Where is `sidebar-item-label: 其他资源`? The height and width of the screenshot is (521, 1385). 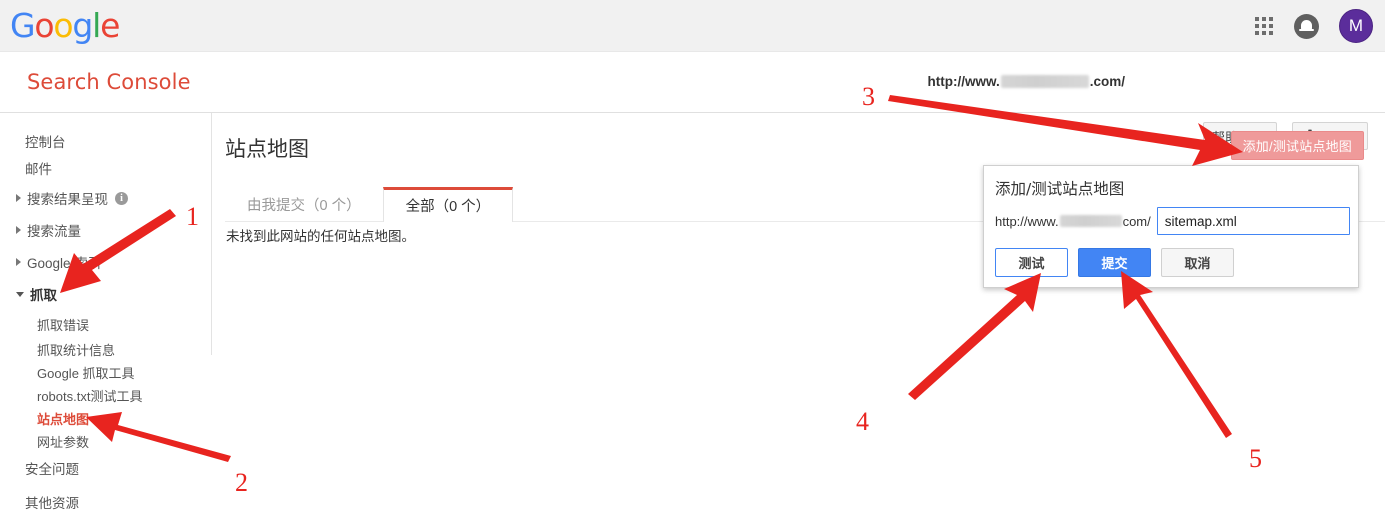
sidebar-item-label: 其他资源 is located at coordinates (52, 503).